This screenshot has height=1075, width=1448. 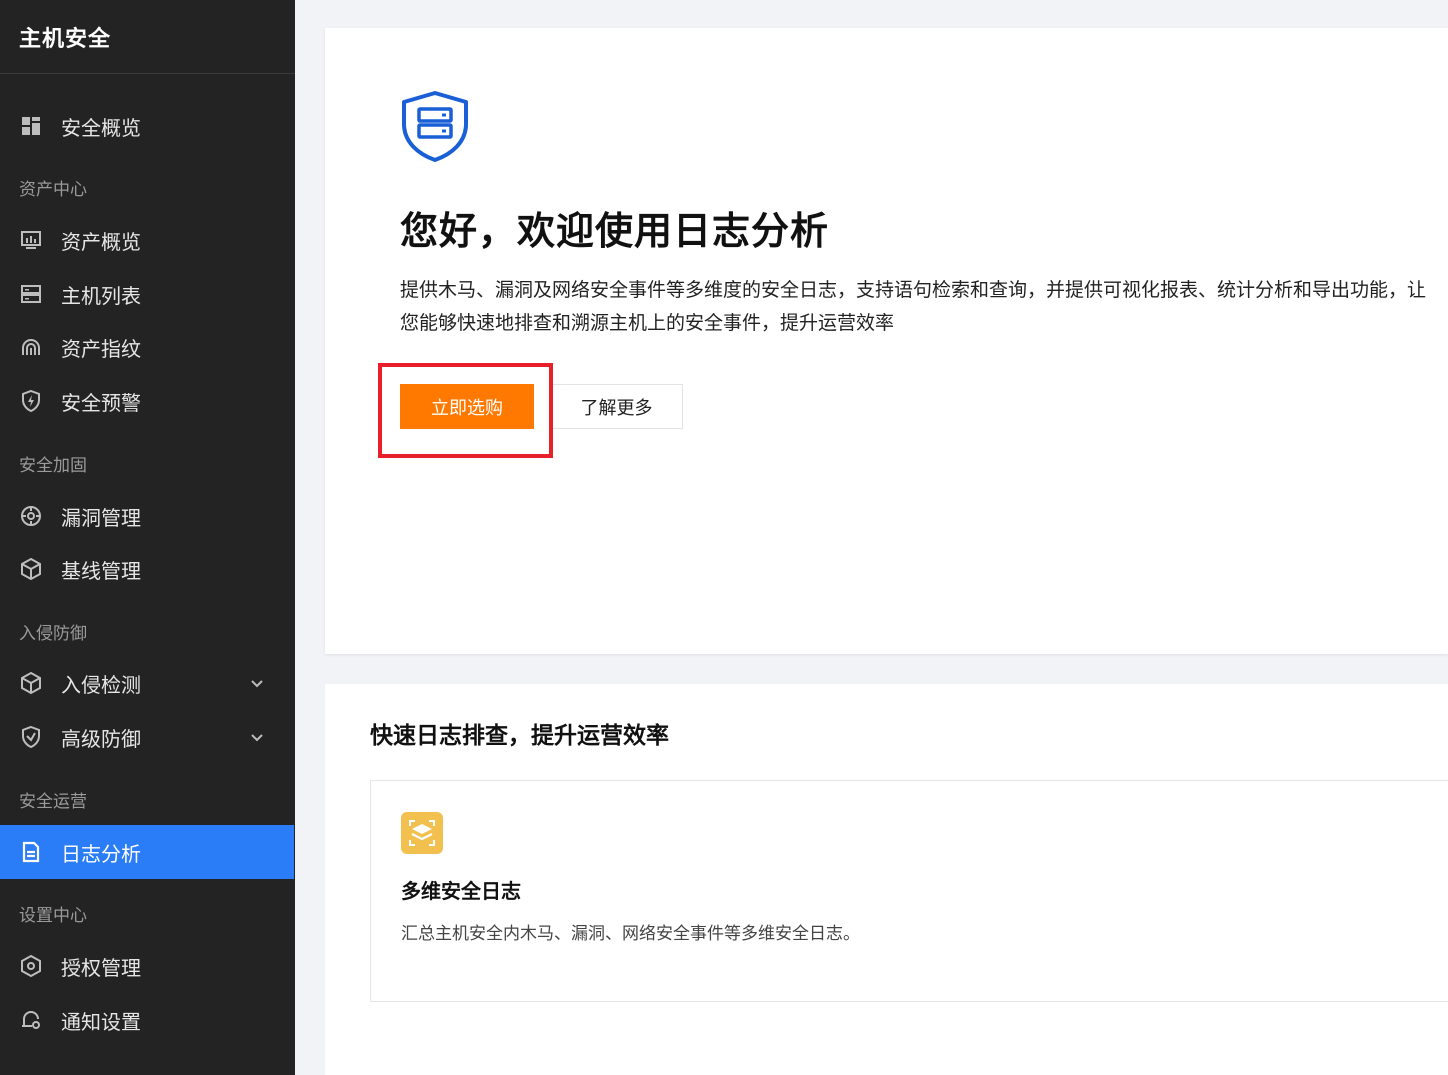 What do you see at coordinates (147, 1020) in the screenshot?
I see `sidebar-item-notification-settings: 通知设置` at bounding box center [147, 1020].